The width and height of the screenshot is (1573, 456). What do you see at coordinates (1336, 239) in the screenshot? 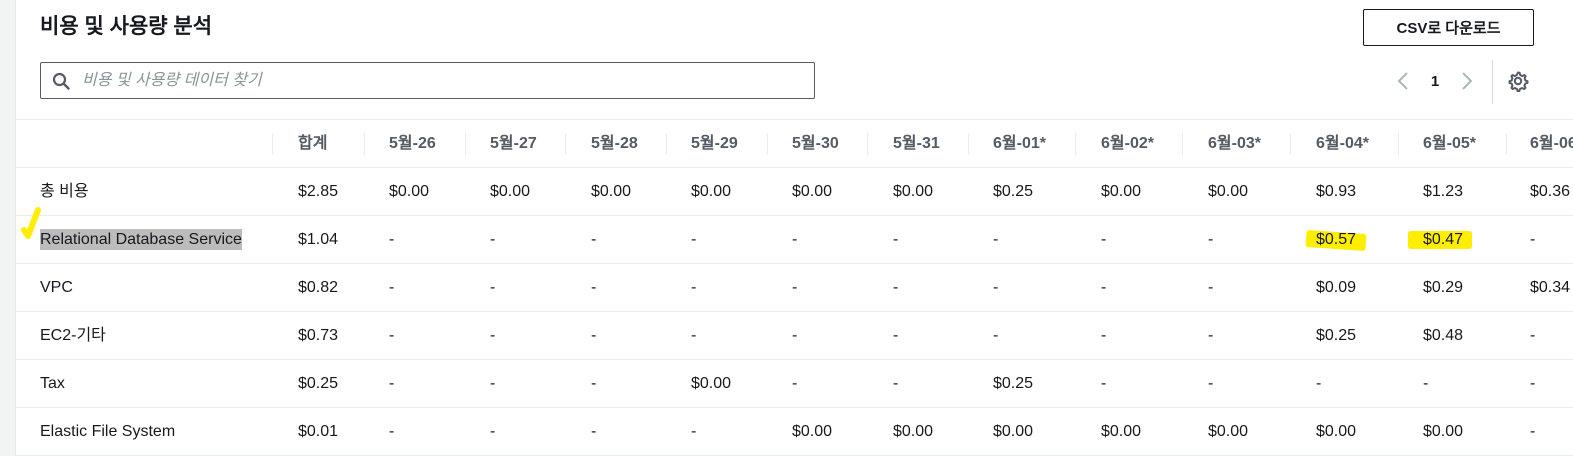
I see `table-cell: $0.57` at bounding box center [1336, 239].